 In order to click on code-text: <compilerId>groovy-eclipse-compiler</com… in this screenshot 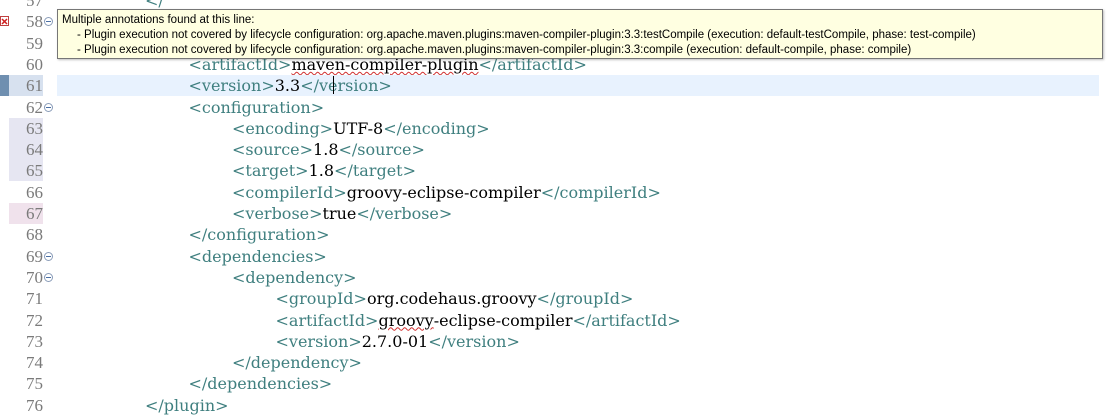, I will do `click(446, 192)`.